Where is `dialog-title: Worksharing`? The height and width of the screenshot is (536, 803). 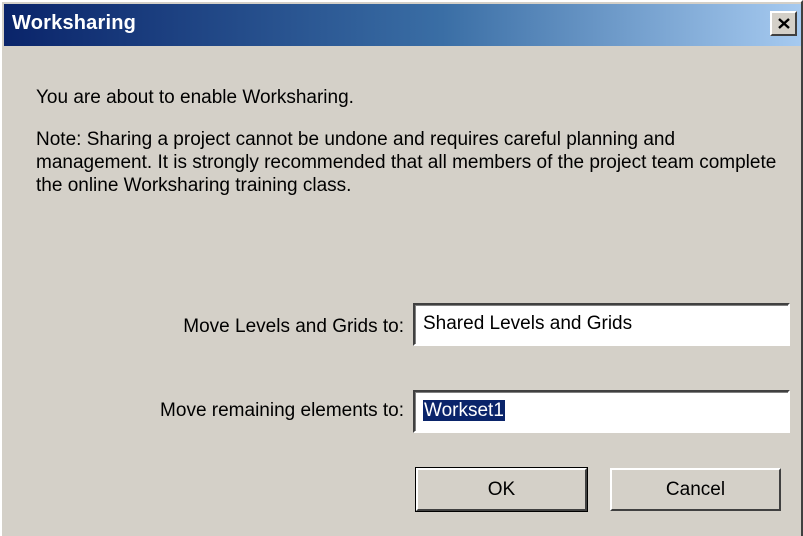
dialog-title: Worksharing is located at coordinates (74, 23).